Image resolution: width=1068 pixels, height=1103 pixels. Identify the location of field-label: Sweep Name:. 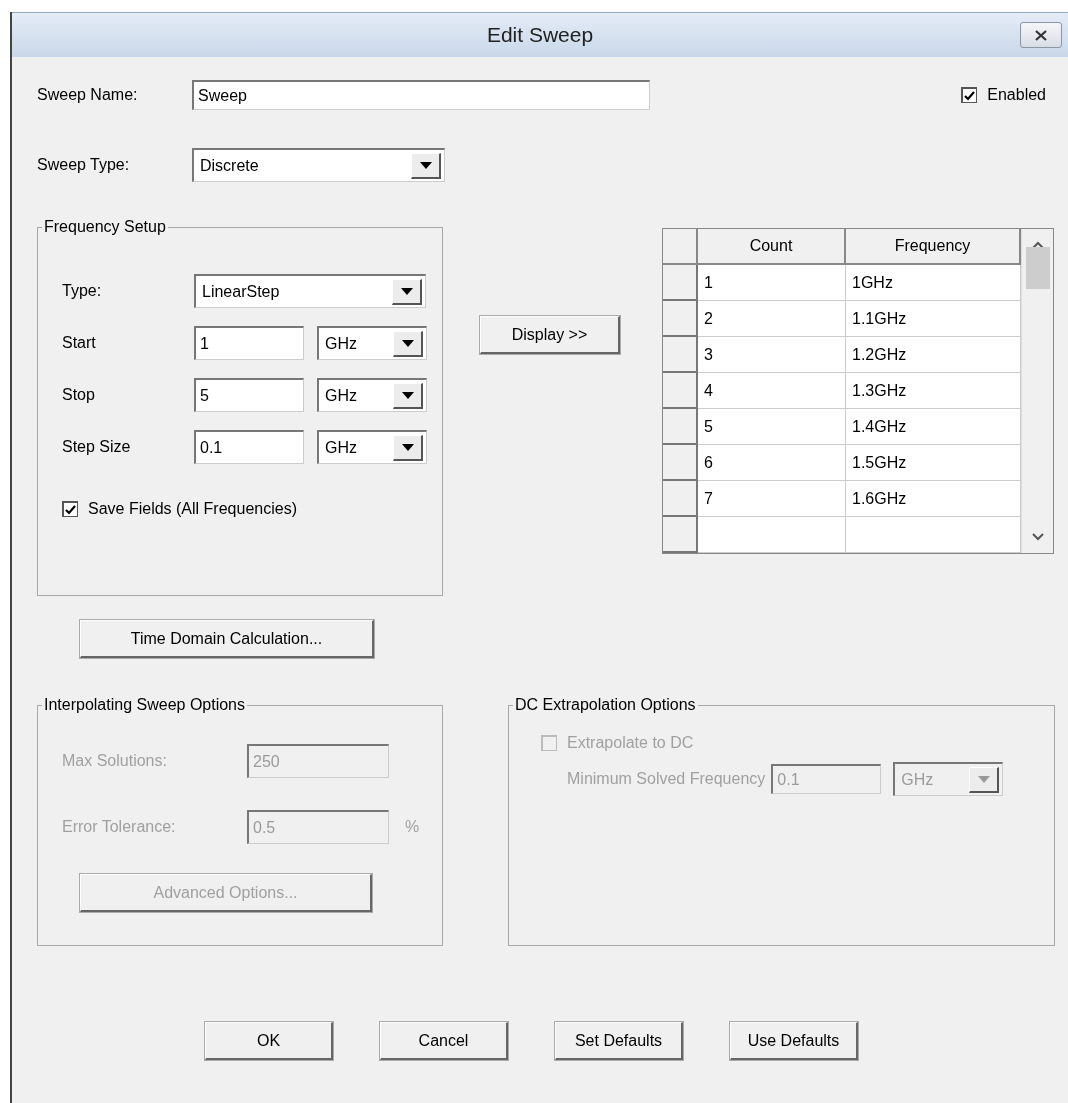
(88, 95).